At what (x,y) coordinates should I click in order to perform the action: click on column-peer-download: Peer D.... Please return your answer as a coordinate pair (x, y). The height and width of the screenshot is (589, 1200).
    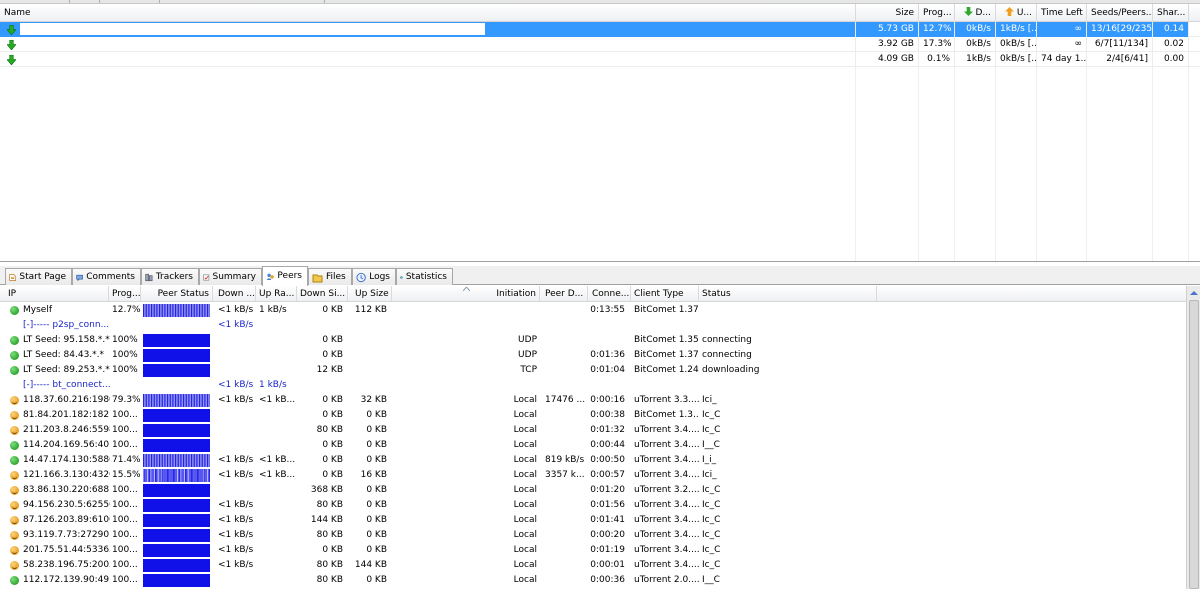
    Looking at the image, I should click on (565, 294).